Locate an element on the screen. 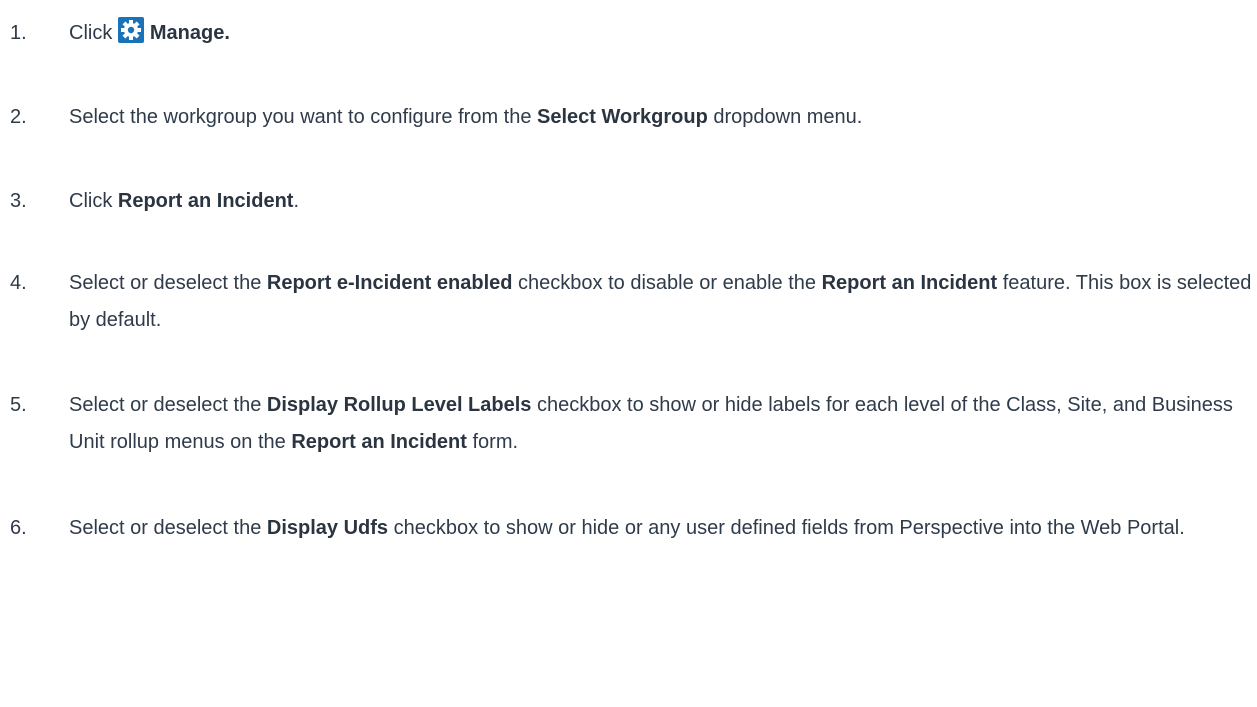  step-number: 5. is located at coordinates (18, 405).